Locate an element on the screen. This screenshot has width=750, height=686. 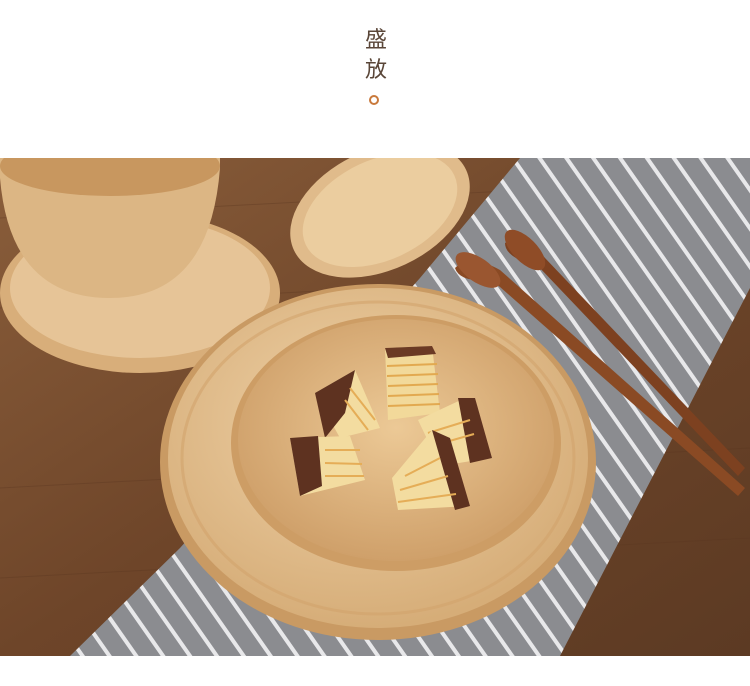
title-char-1: 盛 is located at coordinates (375, 40).